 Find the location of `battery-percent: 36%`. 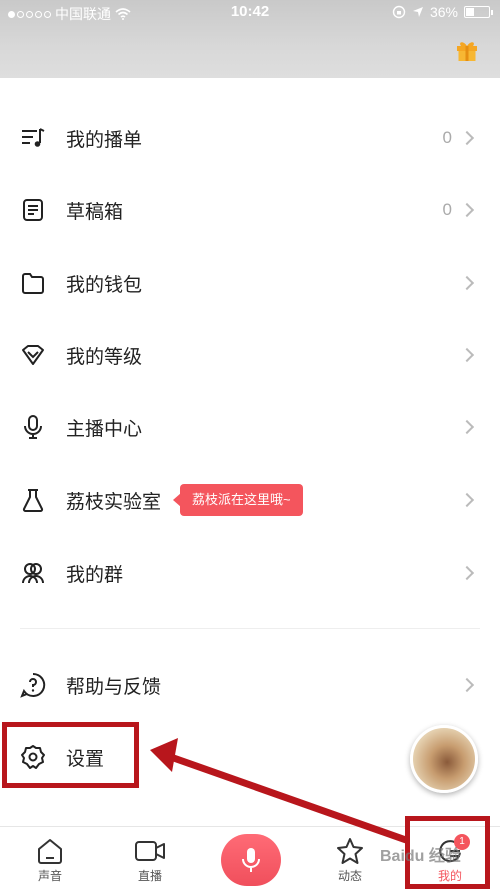

battery-percent: 36% is located at coordinates (443, 12).